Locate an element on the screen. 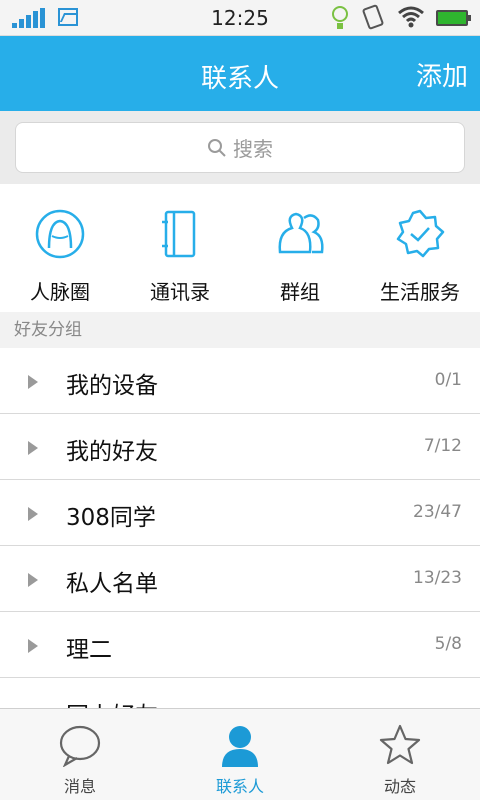  group-icon is located at coordinates (301, 233).